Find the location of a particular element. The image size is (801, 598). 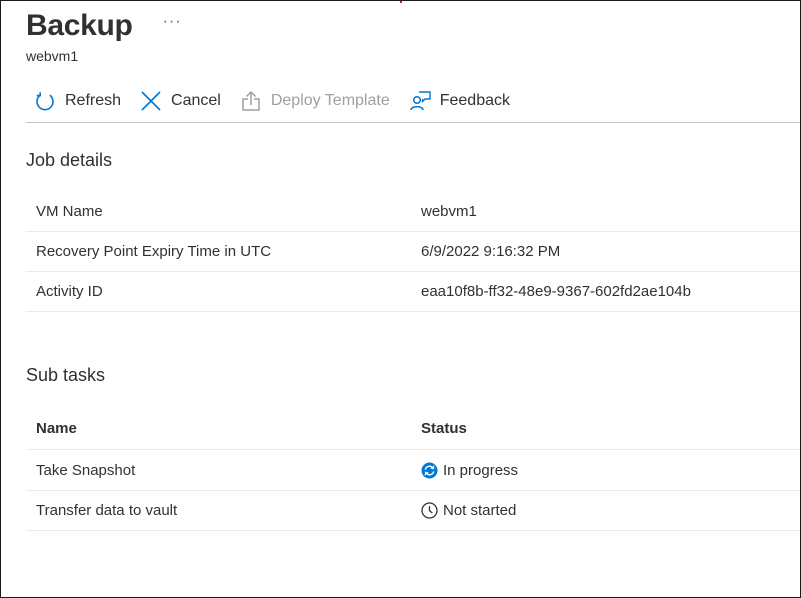

task-status: In progress is located at coordinates (469, 470).